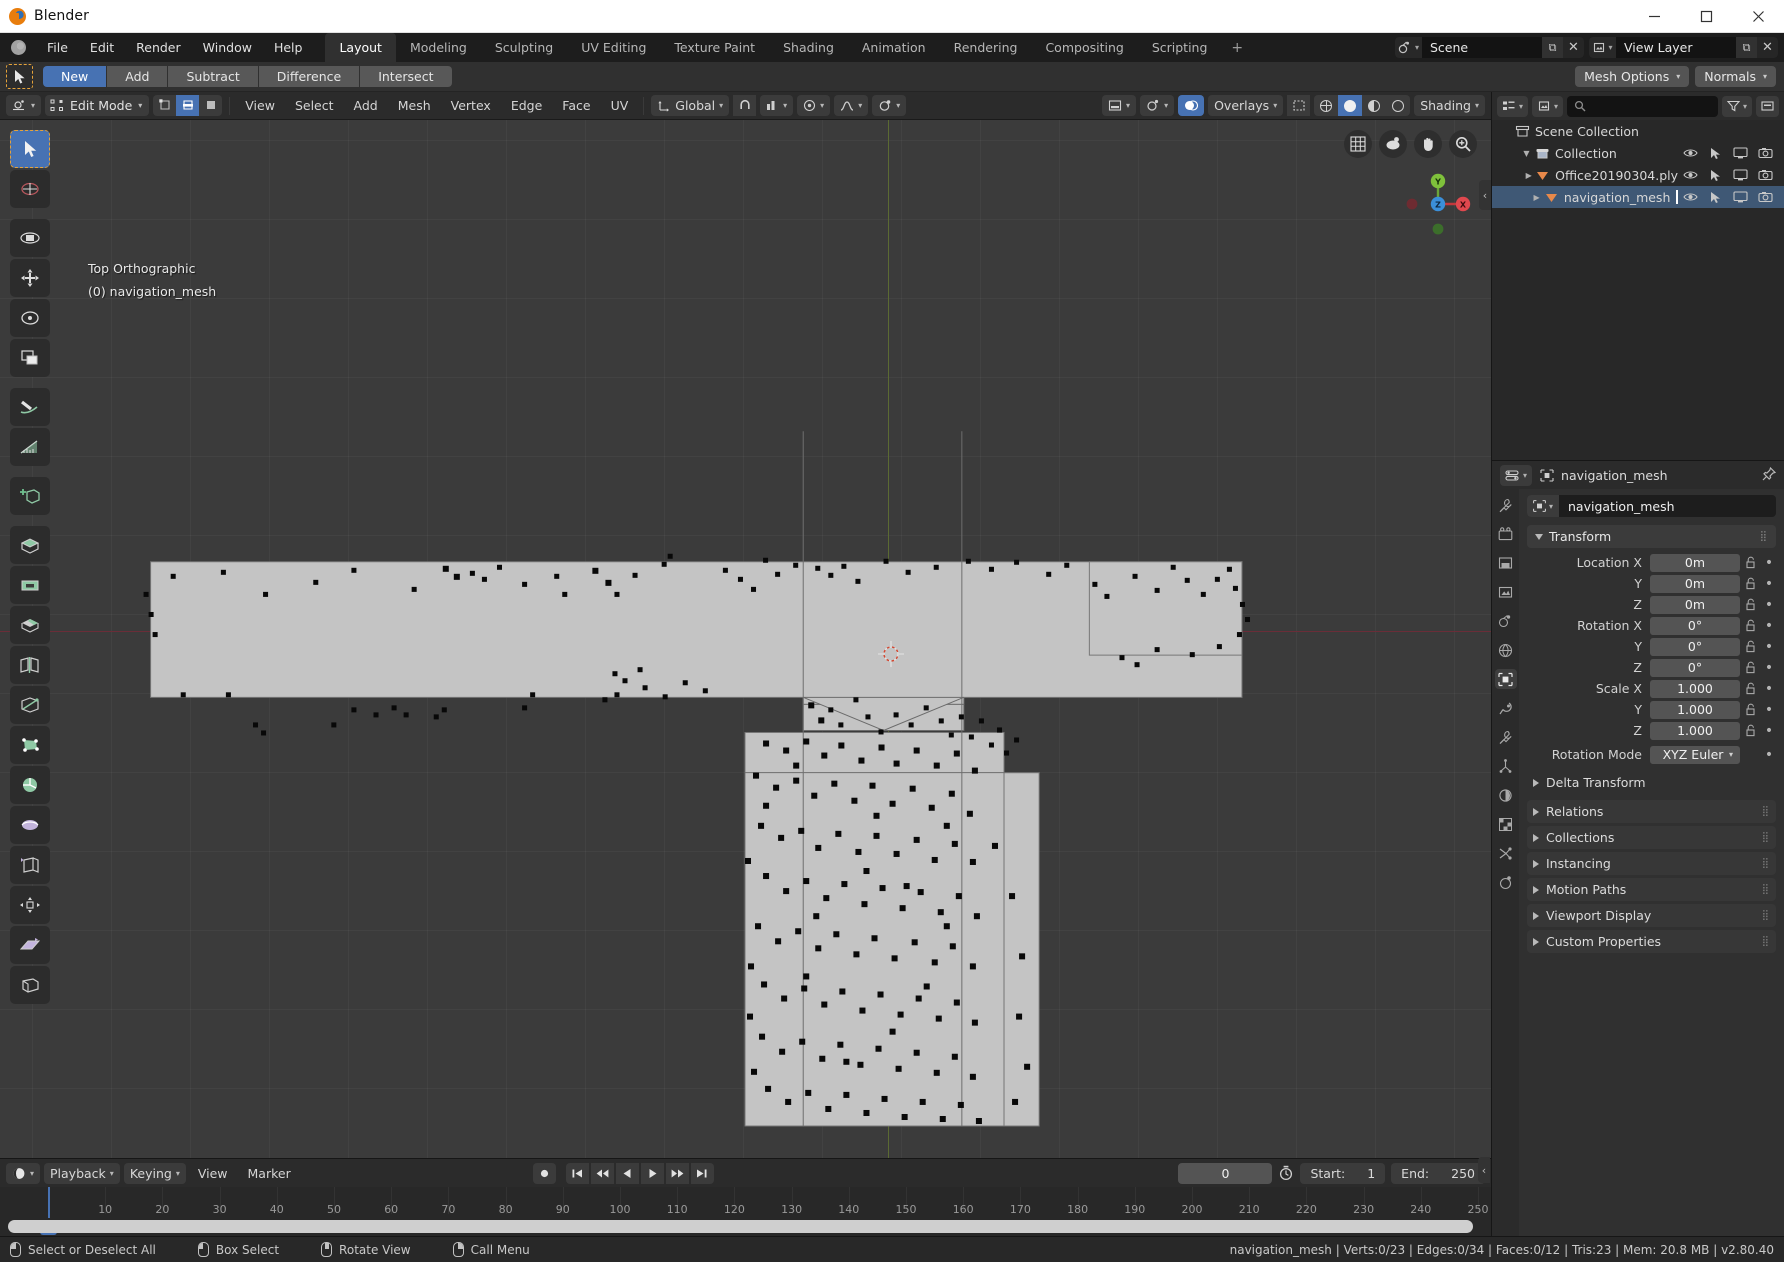 The image size is (1784, 1262). Describe the element at coordinates (851, 105) in the screenshot. I see `falloff-dropdown: ▾` at that location.